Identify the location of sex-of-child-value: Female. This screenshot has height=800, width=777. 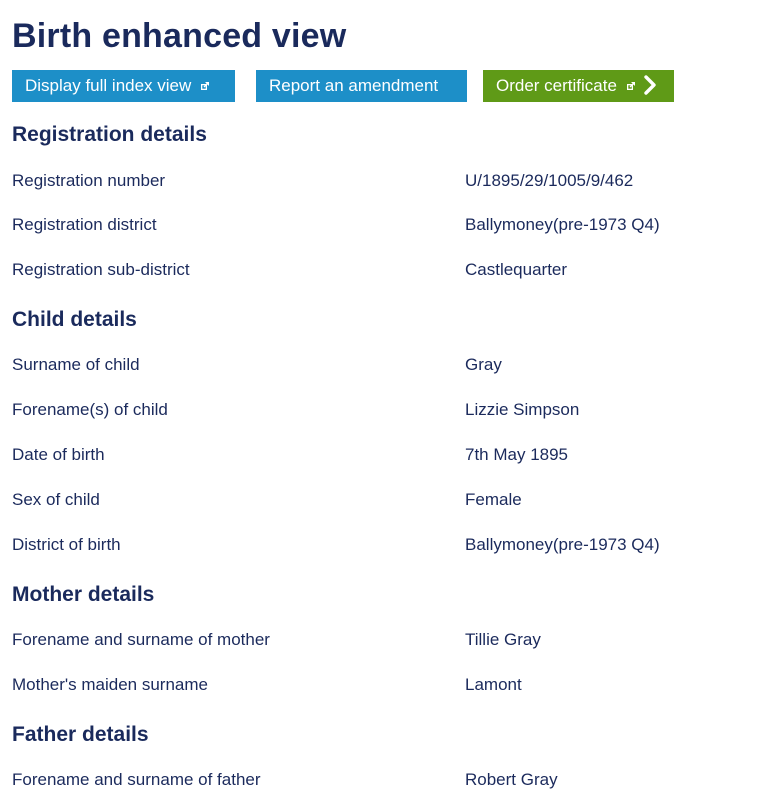
(493, 499).